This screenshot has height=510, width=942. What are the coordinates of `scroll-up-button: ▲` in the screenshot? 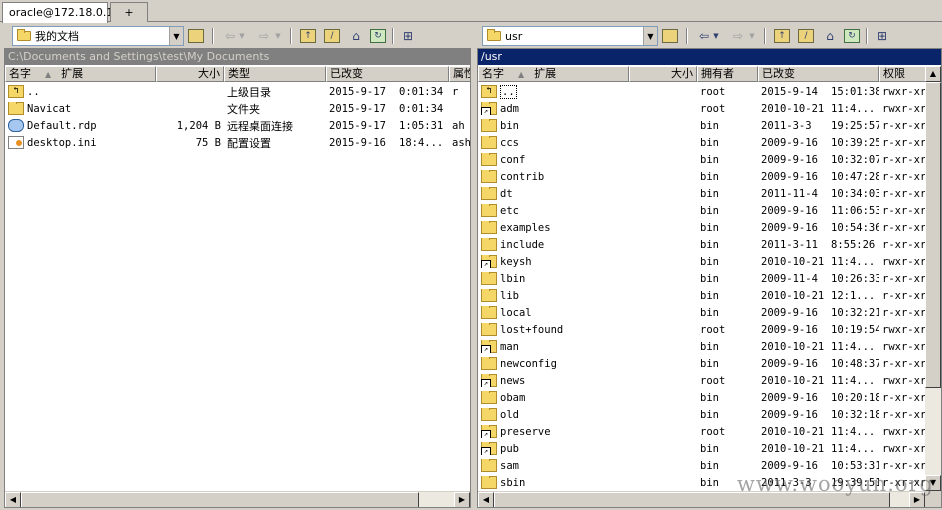 It's located at (933, 74).